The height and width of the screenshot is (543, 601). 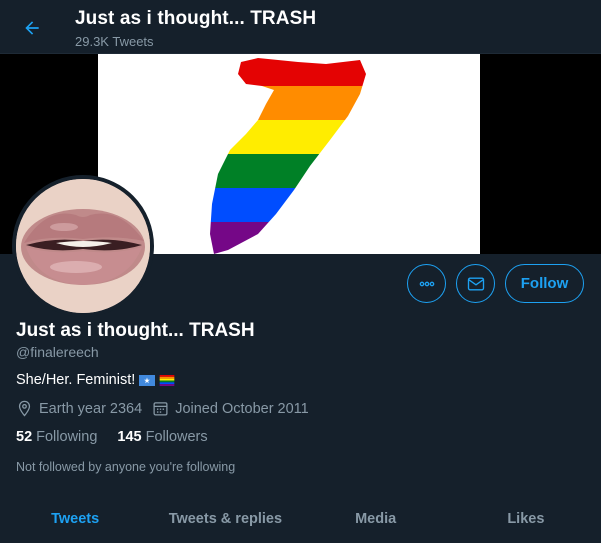 What do you see at coordinates (75, 519) in the screenshot?
I see `tab-tweets: Tweets` at bounding box center [75, 519].